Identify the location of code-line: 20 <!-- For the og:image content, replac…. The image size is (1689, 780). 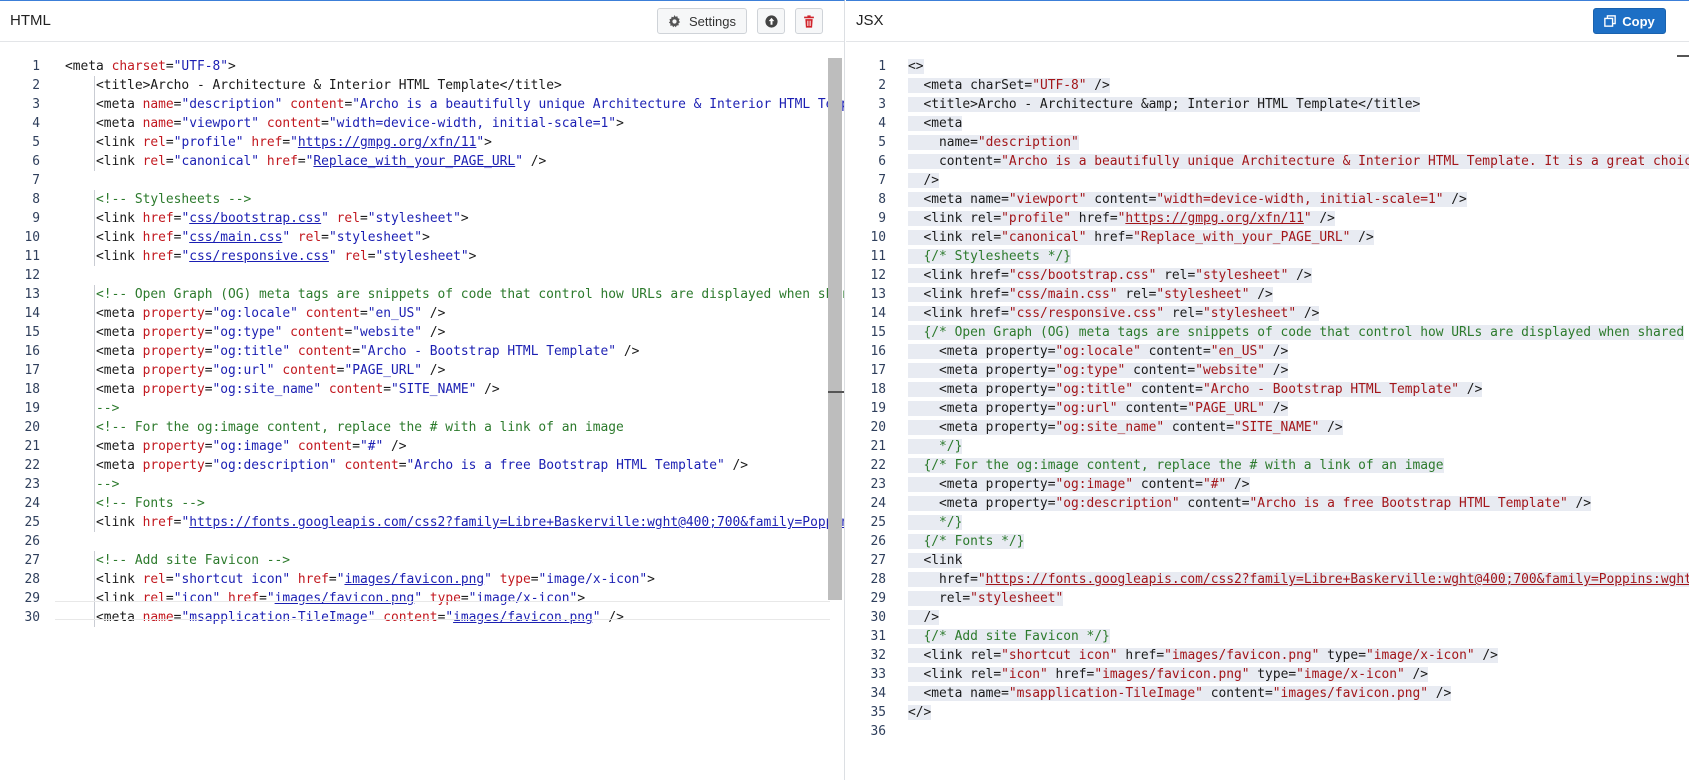
(427, 427).